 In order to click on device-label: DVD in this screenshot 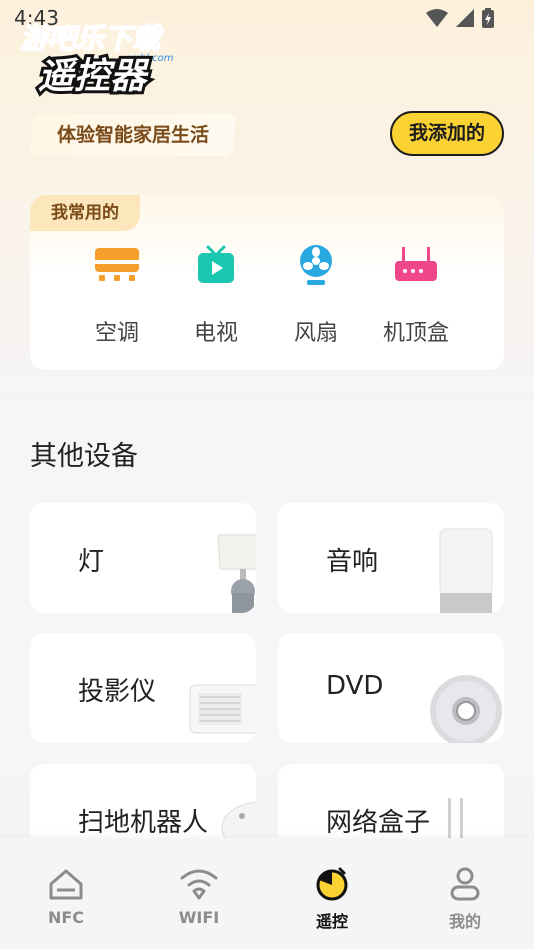, I will do `click(355, 686)`.